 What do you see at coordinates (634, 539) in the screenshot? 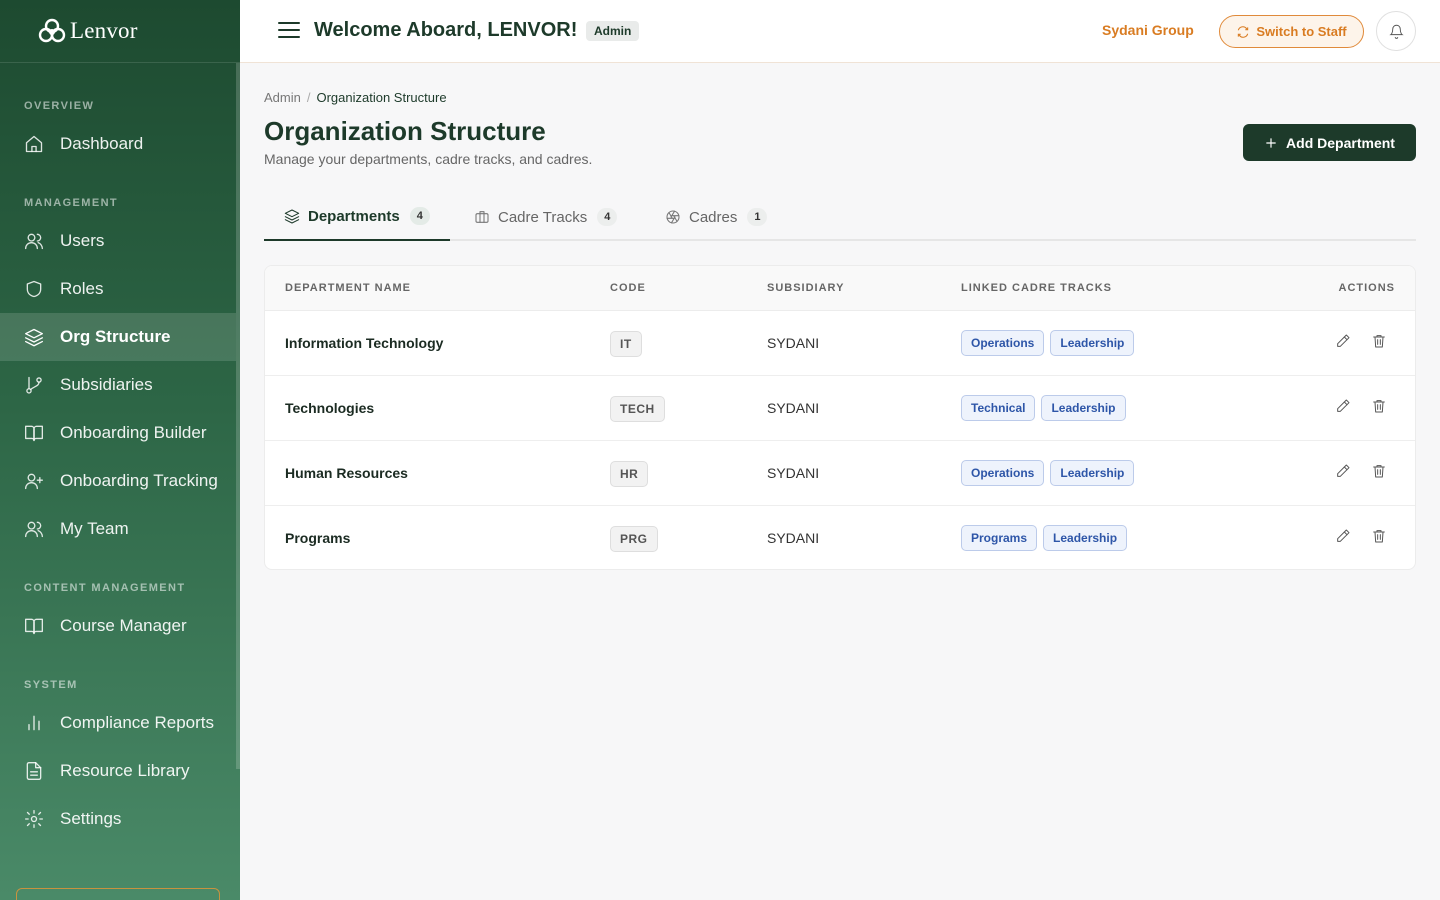
I see `department-code: PRG` at bounding box center [634, 539].